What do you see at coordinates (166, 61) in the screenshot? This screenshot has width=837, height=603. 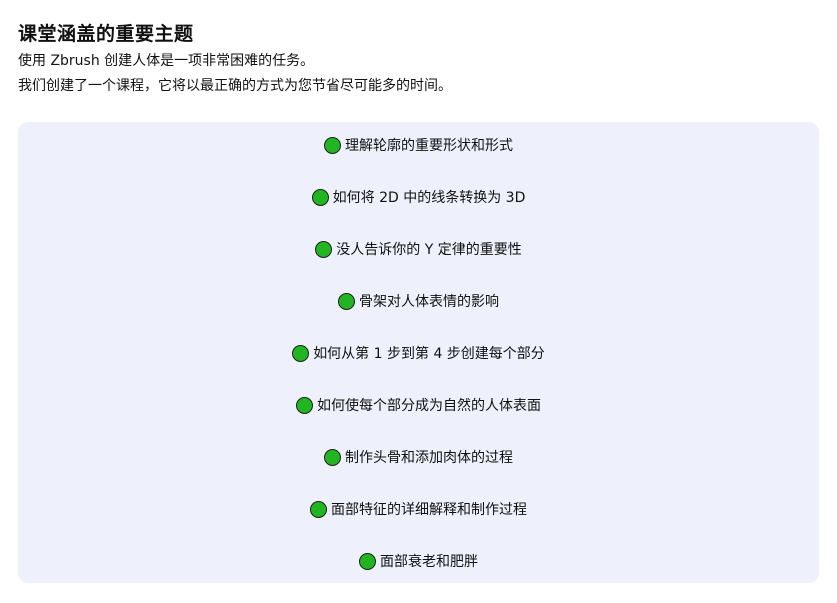 I see `intro-line-1: 使用 Zbrush 创建人体是一项非常困难的任务。` at bounding box center [166, 61].